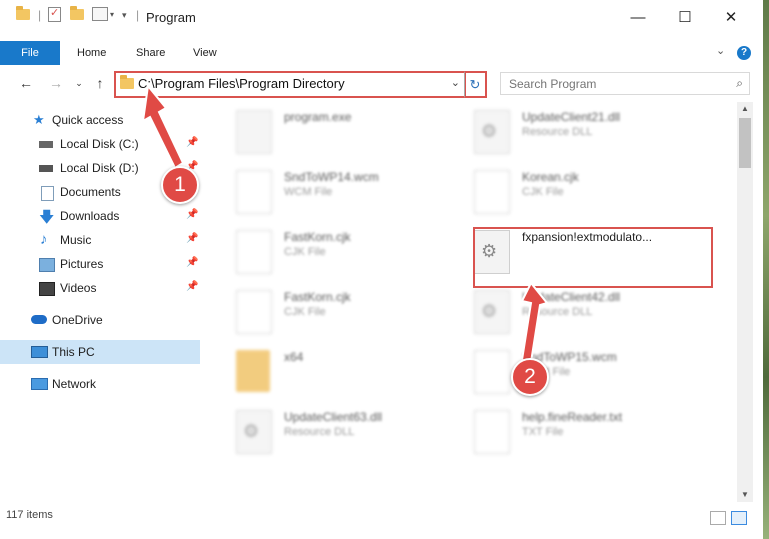  What do you see at coordinates (571, 297) in the screenshot?
I see `file-name: UpdateClient42.dll` at bounding box center [571, 297].